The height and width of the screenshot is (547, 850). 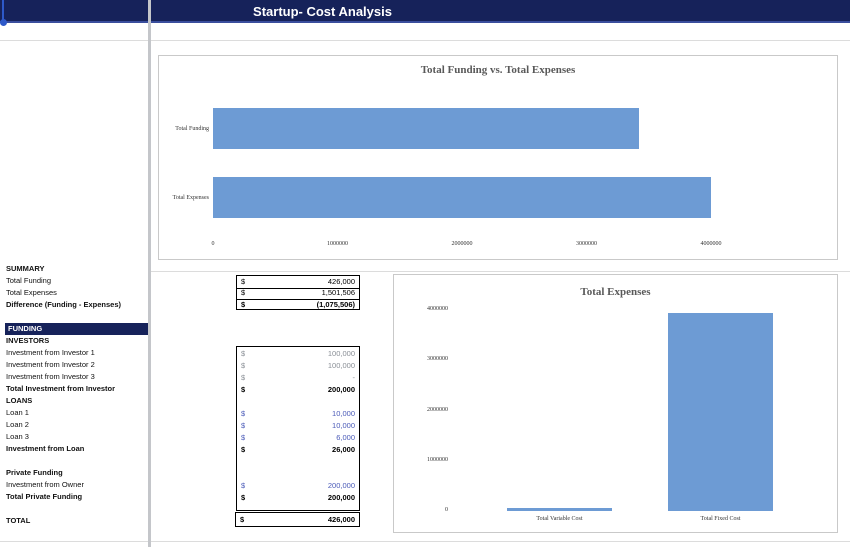 I want to click on funding-cell-7: $6,000, so click(x=298, y=438).